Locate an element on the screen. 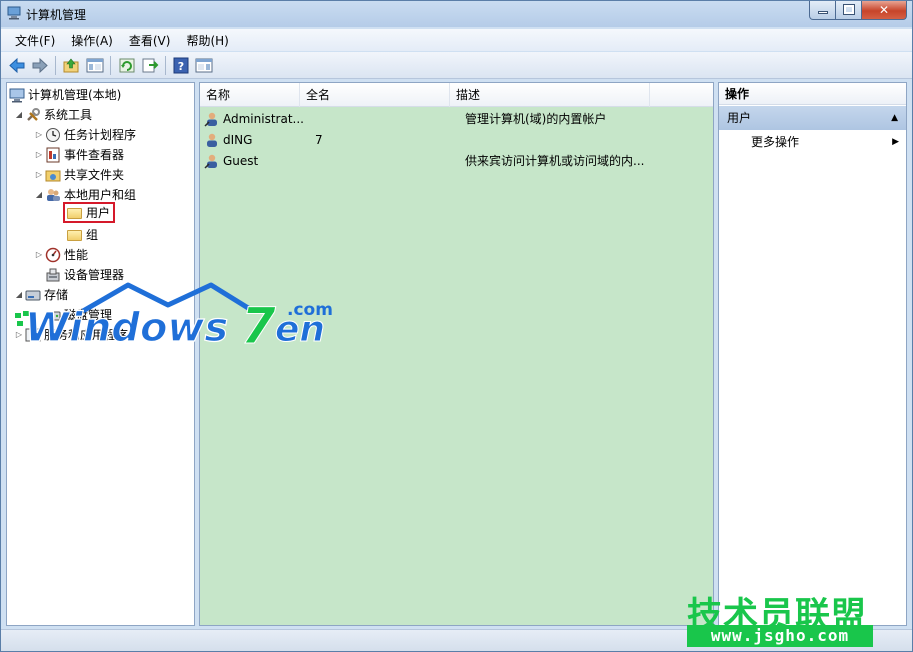  tree-item-groups: 组 is located at coordinates (82, 234).